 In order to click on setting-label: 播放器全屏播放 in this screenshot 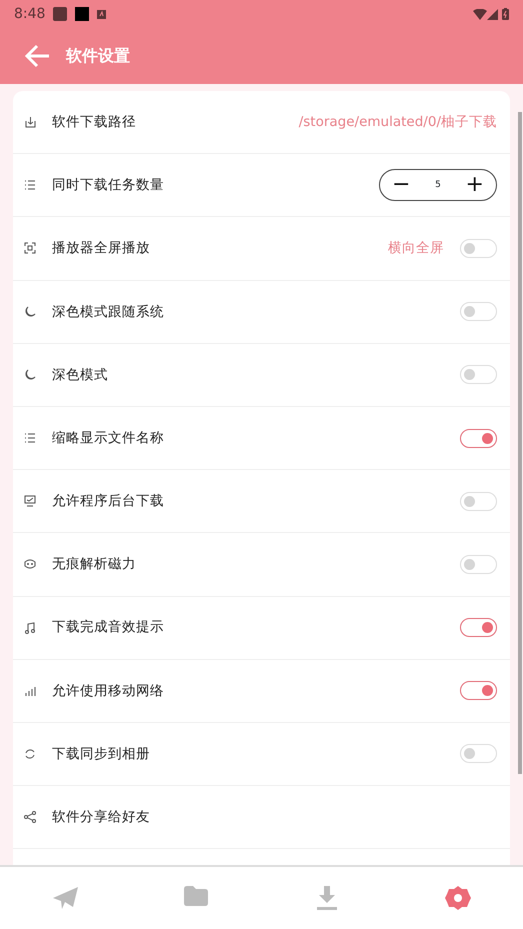, I will do `click(101, 248)`.